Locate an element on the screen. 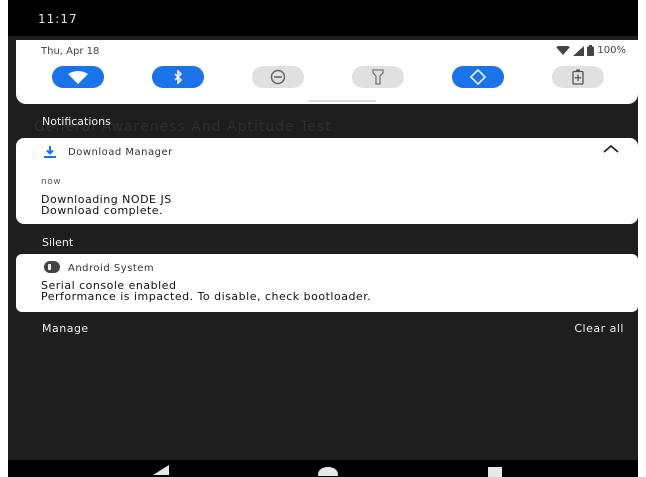 This screenshot has height=477, width=646. notification-app-name: Download Manager is located at coordinates (120, 152).